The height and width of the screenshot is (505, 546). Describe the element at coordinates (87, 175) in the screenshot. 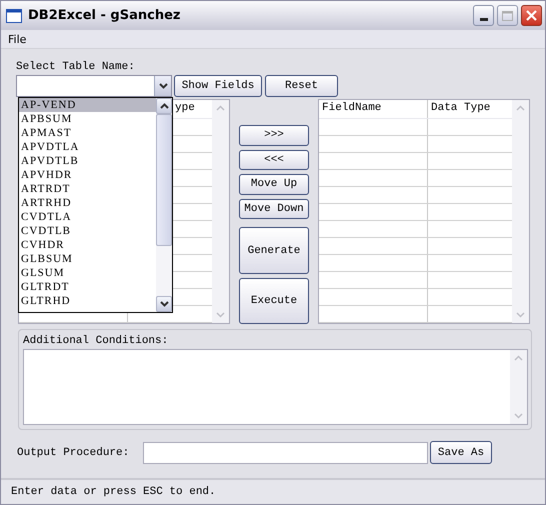

I see `table-option: APVHDR` at that location.